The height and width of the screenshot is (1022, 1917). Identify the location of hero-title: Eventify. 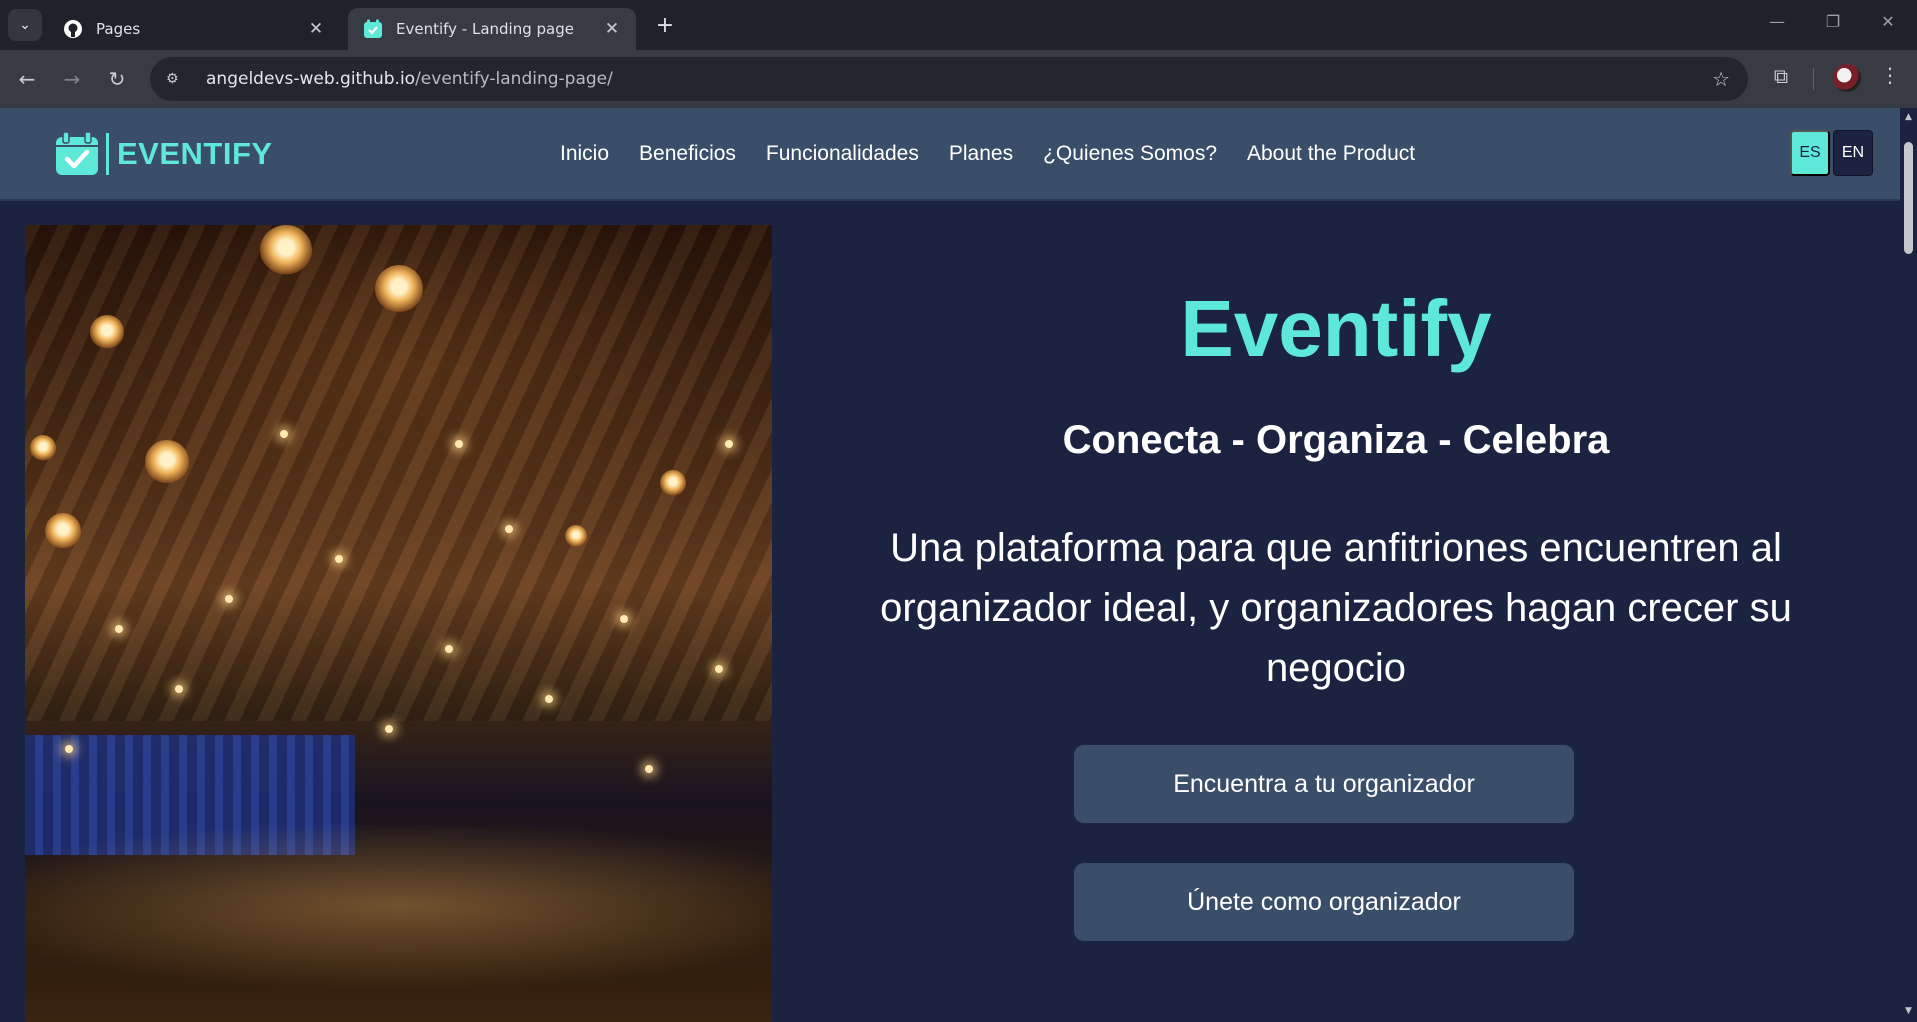
(1336, 328).